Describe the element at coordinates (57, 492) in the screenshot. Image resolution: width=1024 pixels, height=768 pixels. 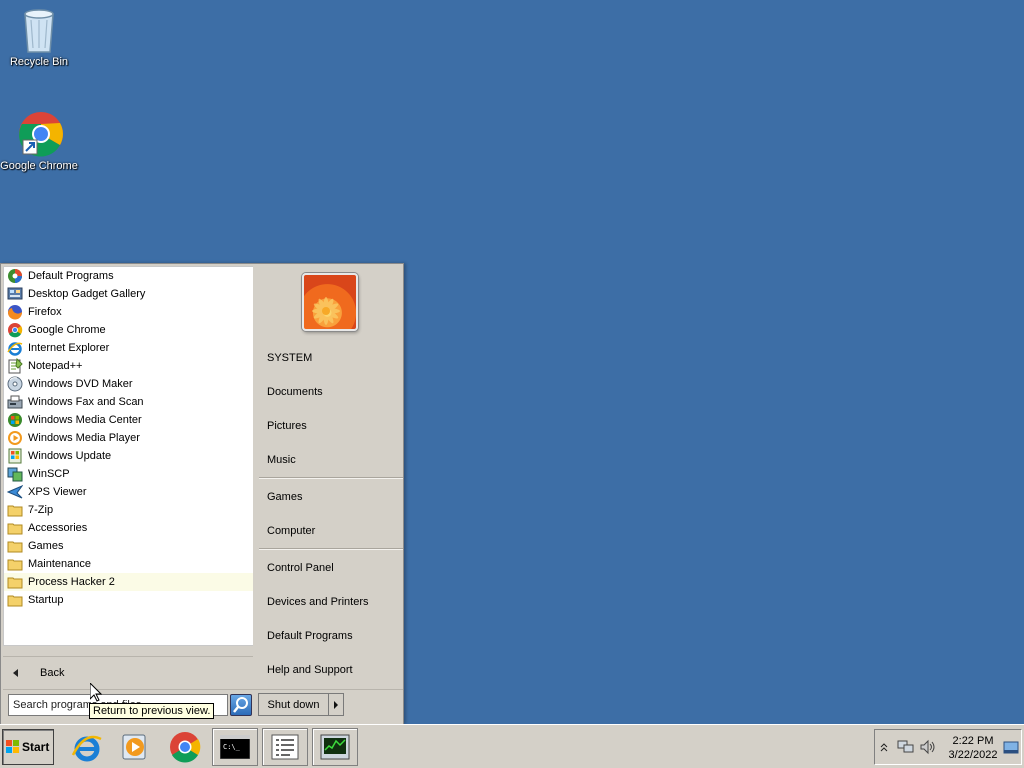
I see `program-label: XPS Viewer` at that location.